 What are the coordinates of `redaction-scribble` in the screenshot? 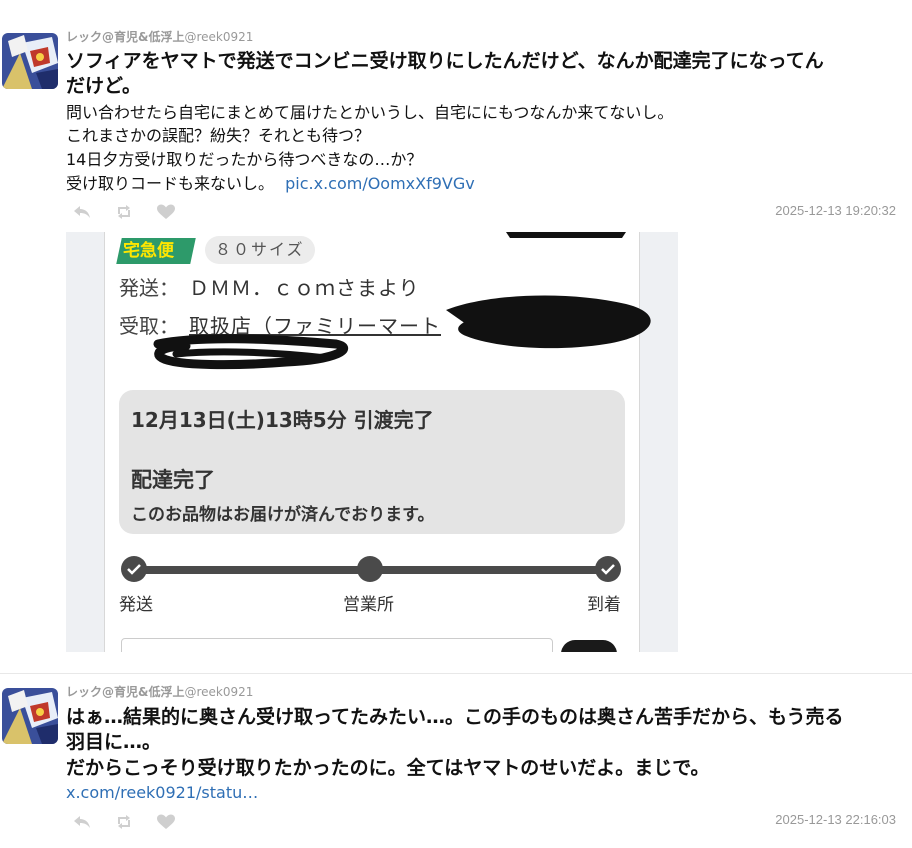 It's located at (402, 301).